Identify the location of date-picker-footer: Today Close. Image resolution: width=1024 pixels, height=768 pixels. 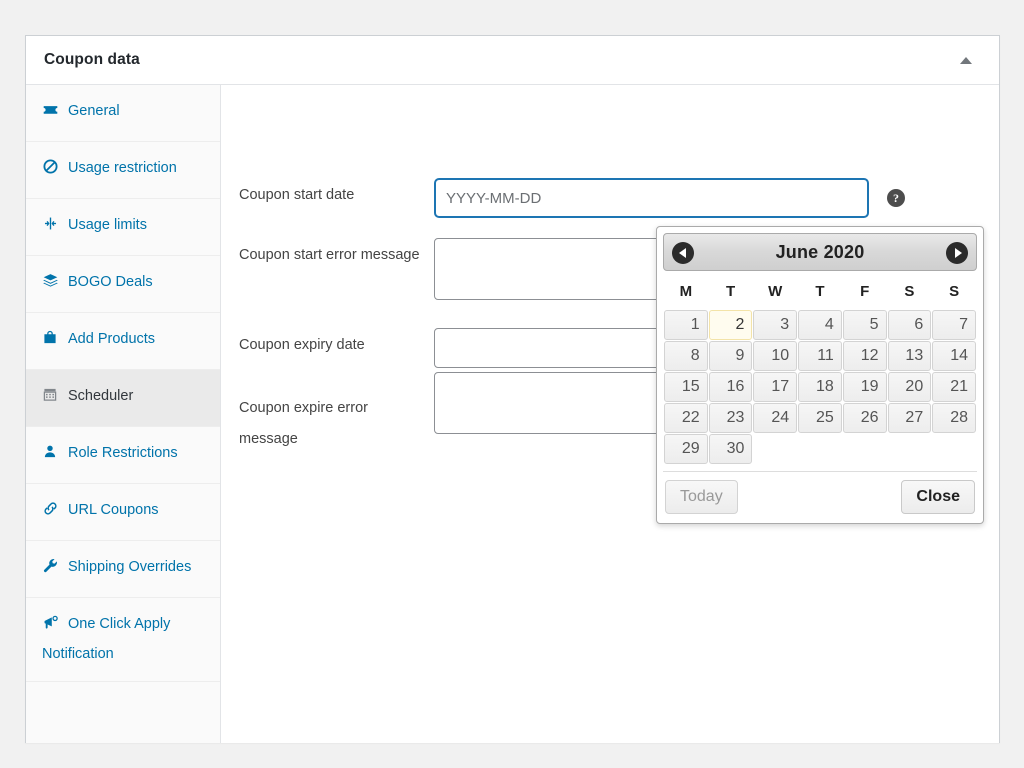
(820, 494).